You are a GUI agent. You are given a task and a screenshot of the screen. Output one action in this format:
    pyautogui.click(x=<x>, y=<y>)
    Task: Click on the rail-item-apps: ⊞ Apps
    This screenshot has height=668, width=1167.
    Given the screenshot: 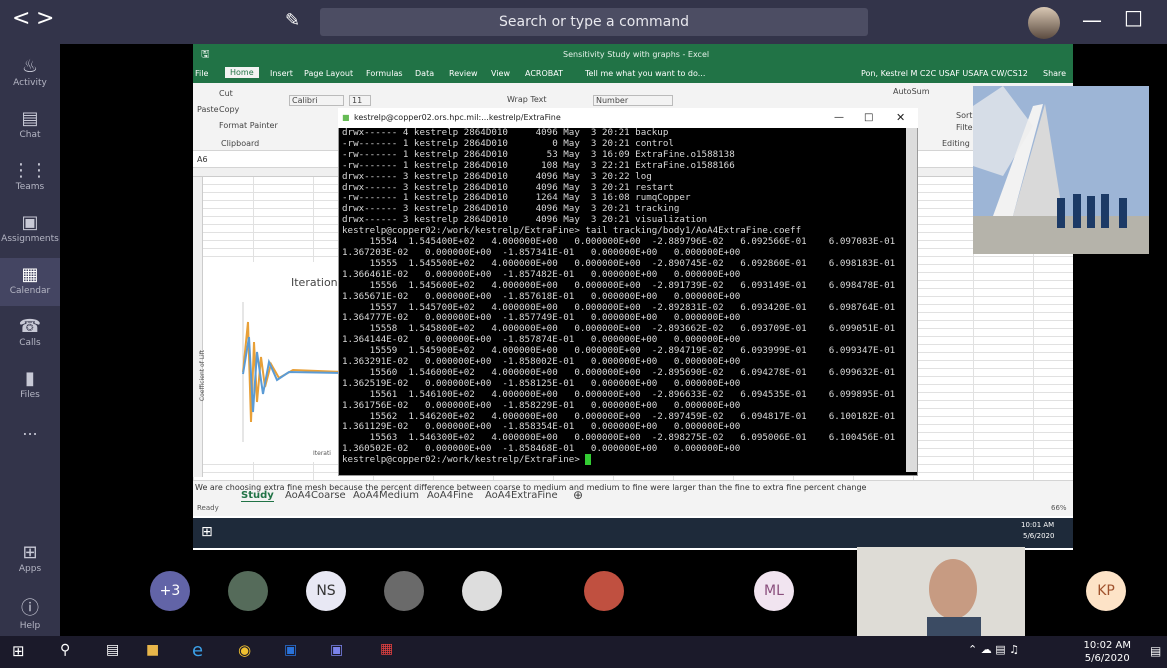 What is the action you would take?
    pyautogui.click(x=30, y=560)
    